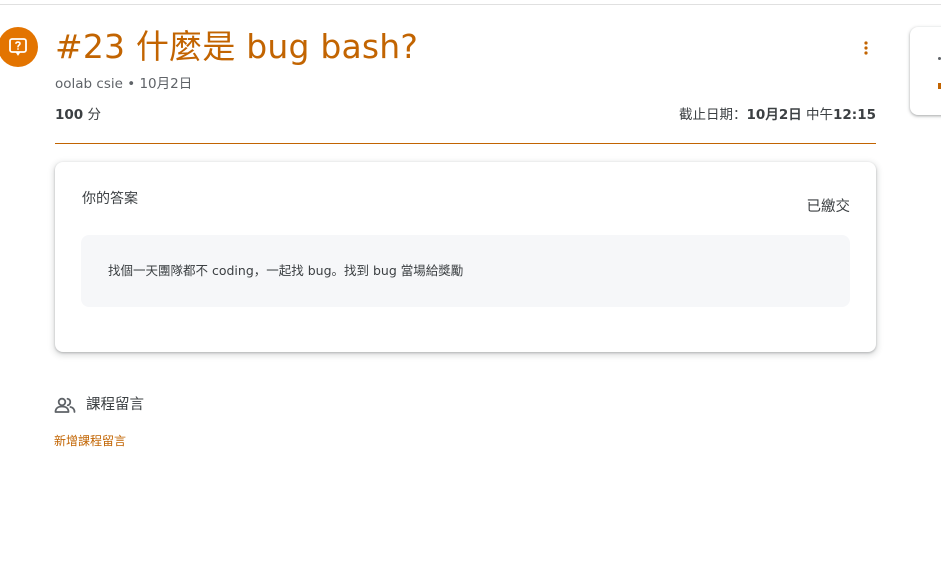  I want to click on due-date: 截止日期：10月2日 中午12:15, so click(777, 115).